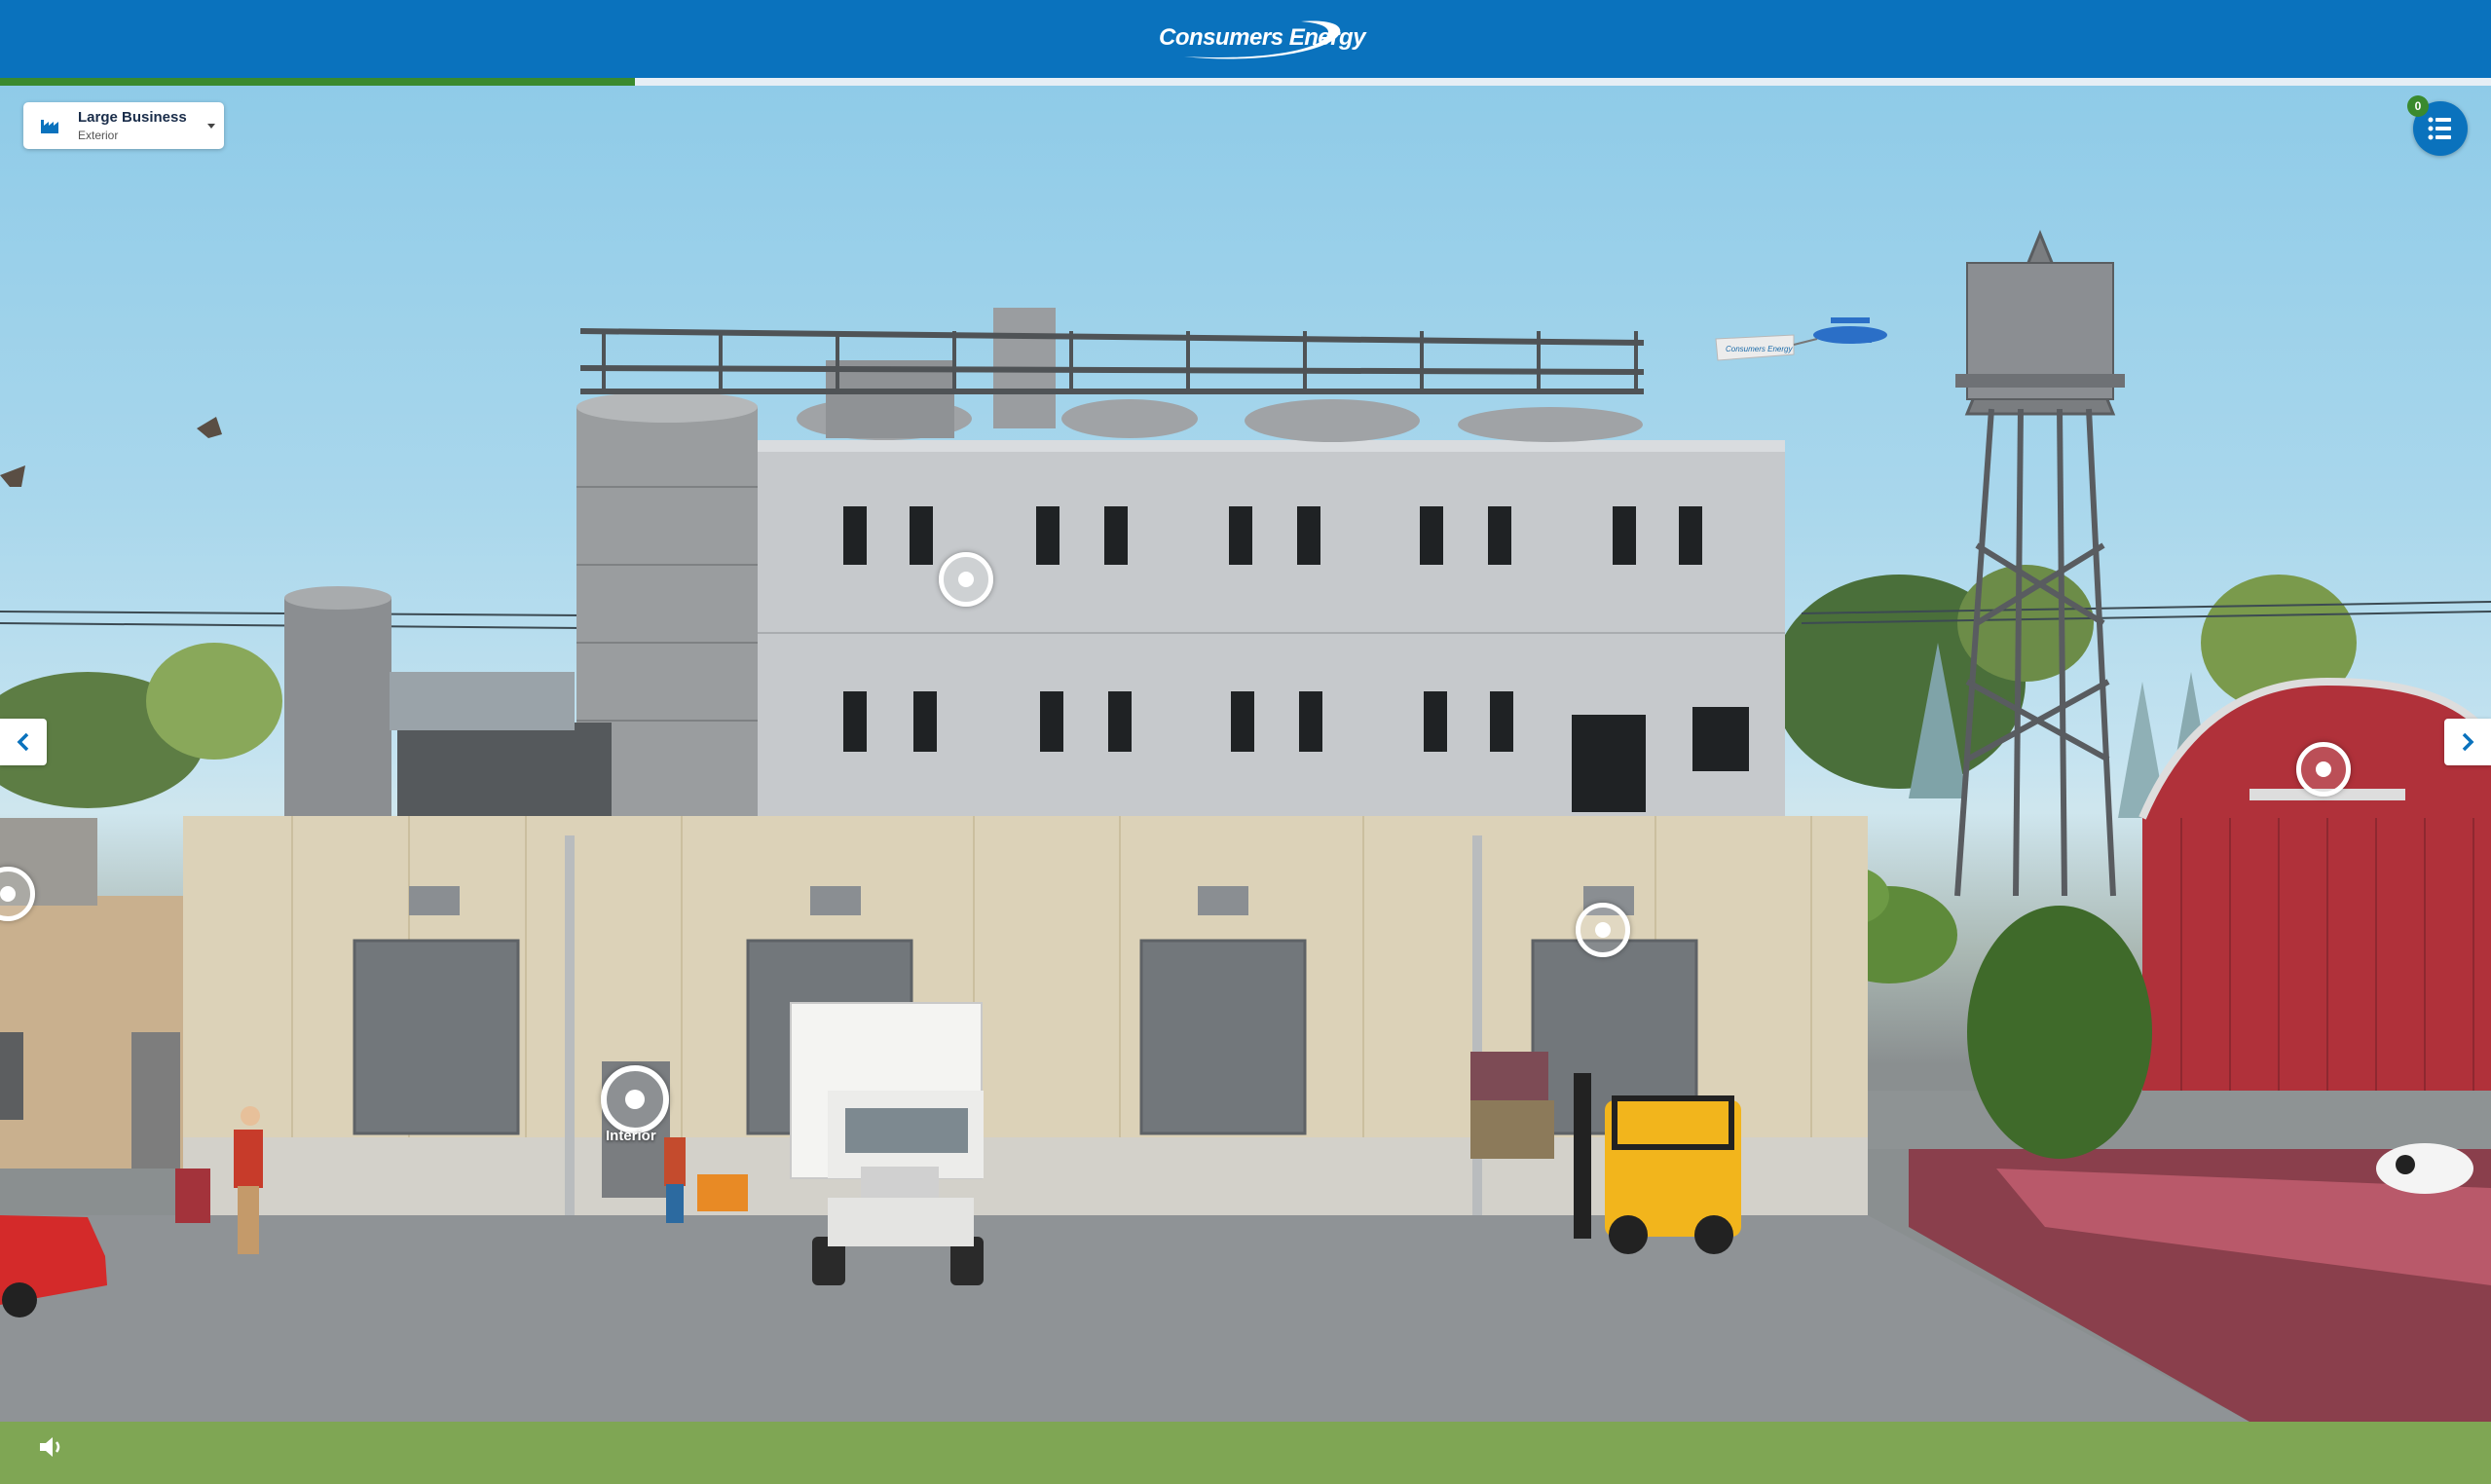 Image resolution: width=2491 pixels, height=1484 pixels. I want to click on tour-progress-bar, so click(1245, 82).